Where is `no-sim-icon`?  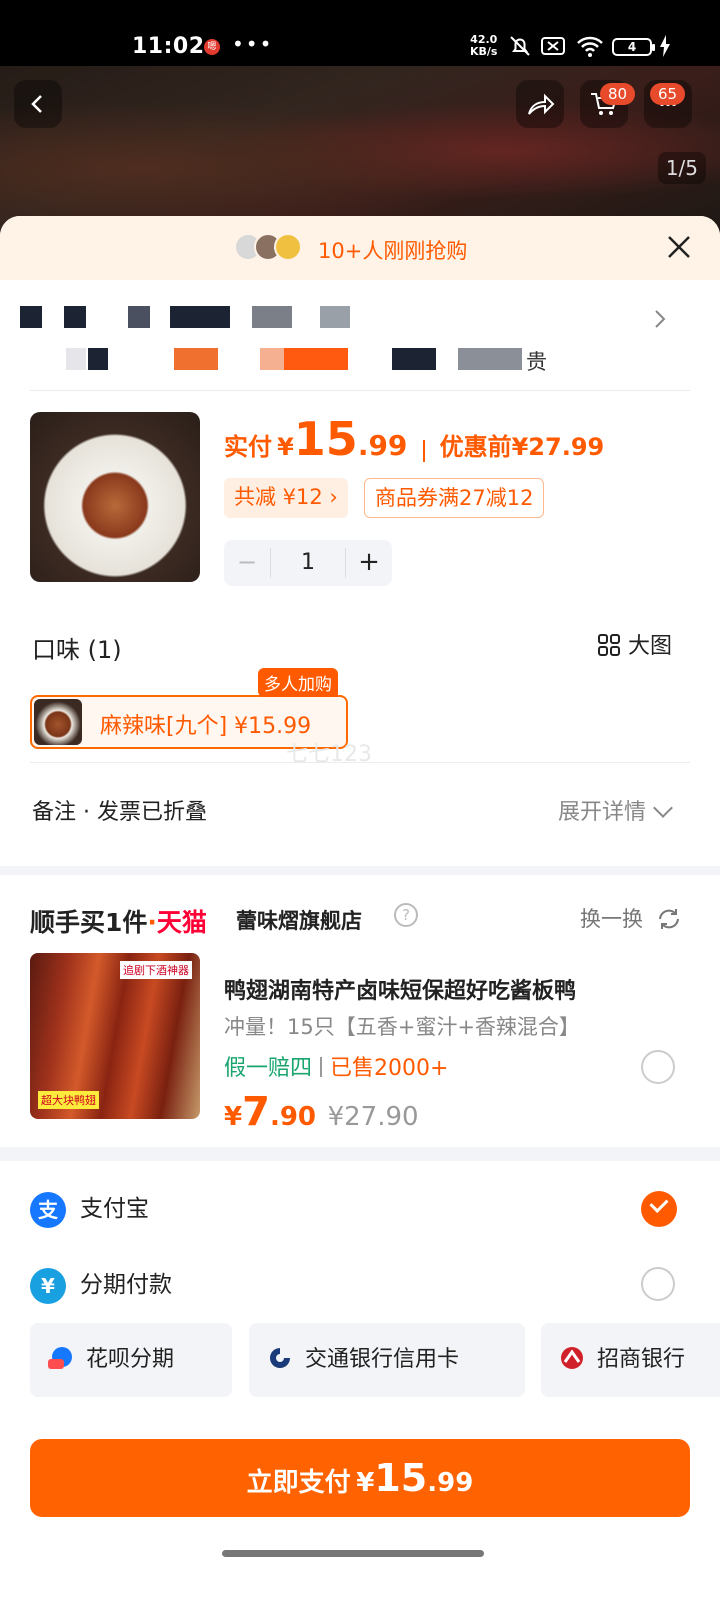
no-sim-icon is located at coordinates (553, 46).